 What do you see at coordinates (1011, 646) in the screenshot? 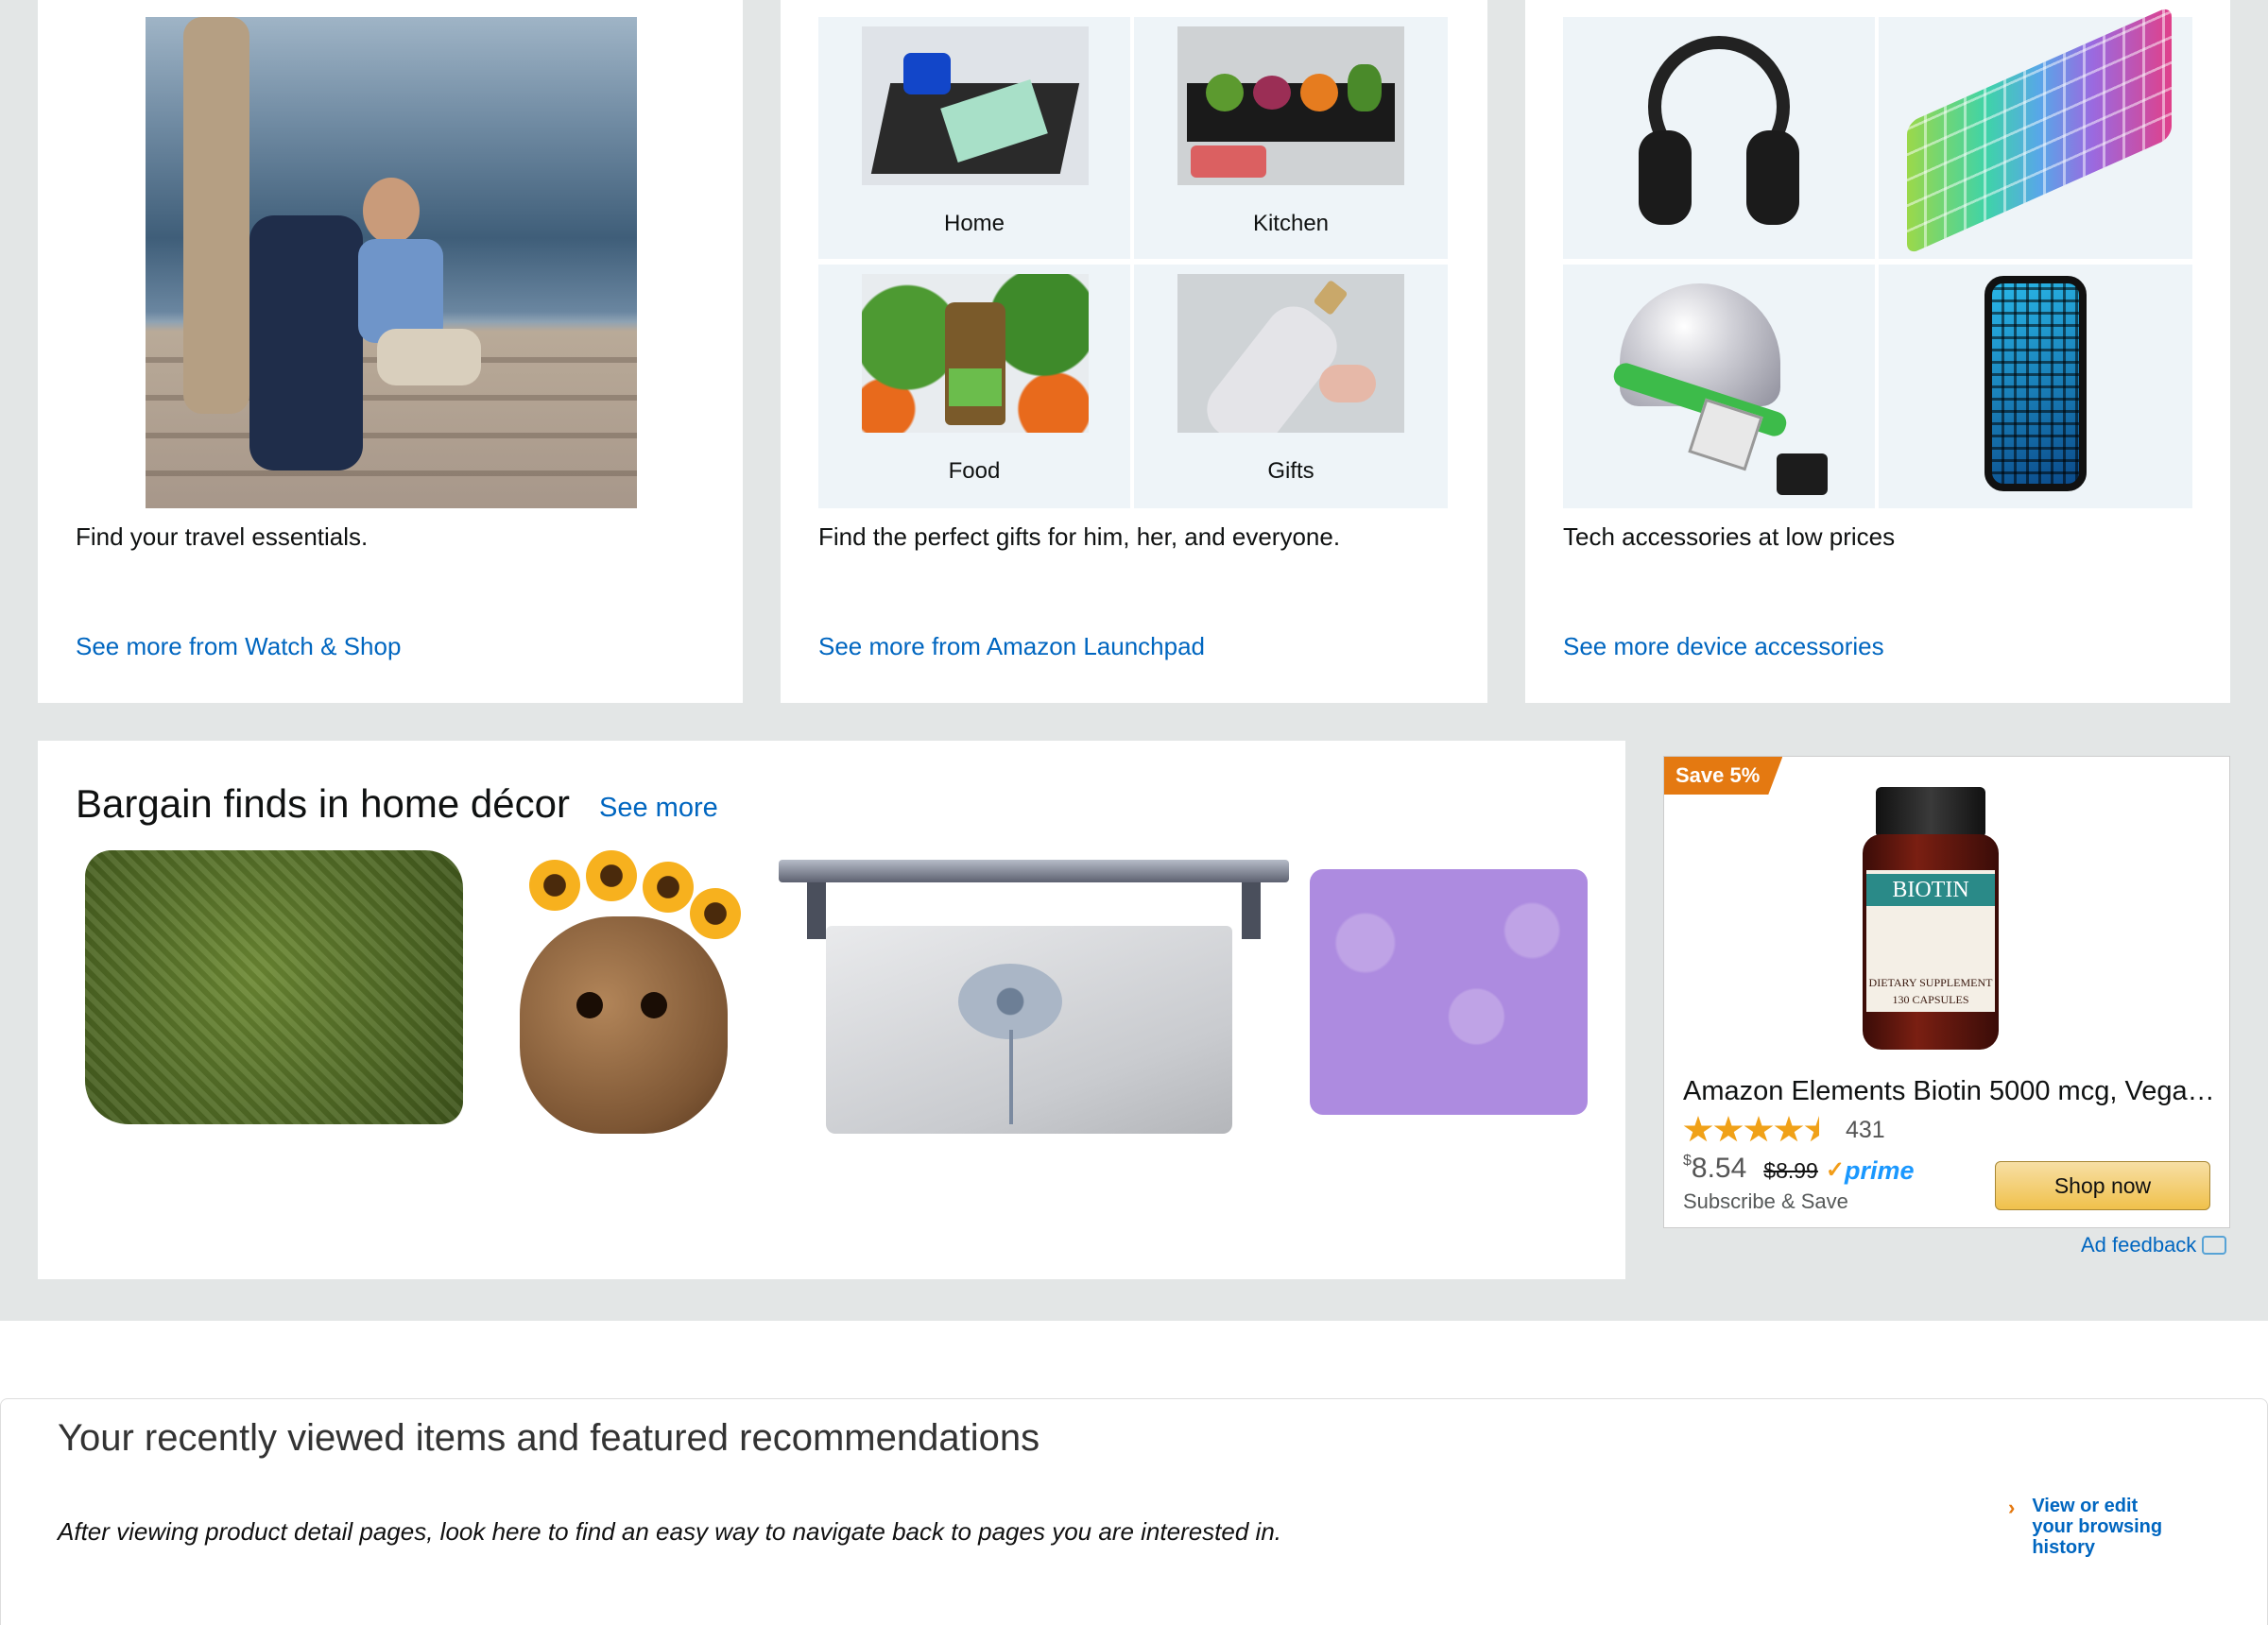
I see `see-more-launchpad-link: See more from Amazon Launchpad` at bounding box center [1011, 646].